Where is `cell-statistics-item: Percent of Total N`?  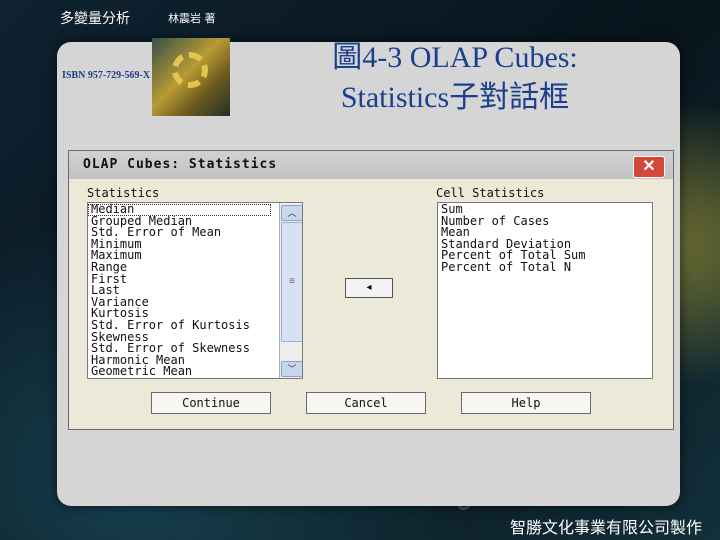
cell-statistics-item: Percent of Total N is located at coordinates (545, 267).